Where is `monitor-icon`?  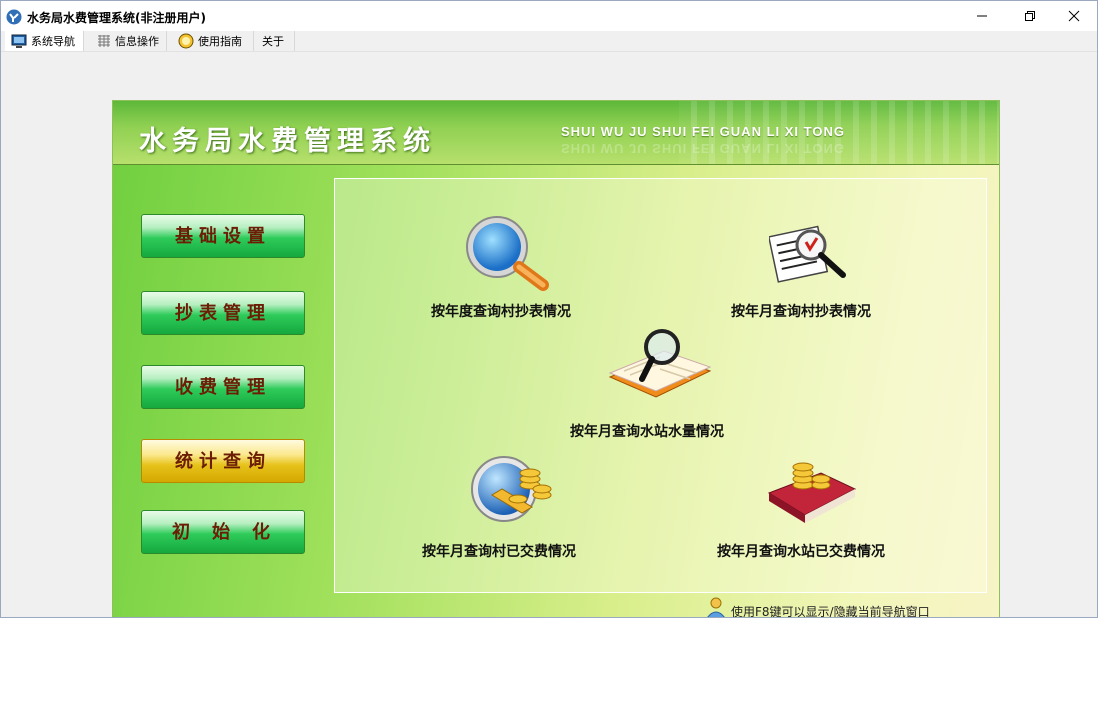 monitor-icon is located at coordinates (19, 41).